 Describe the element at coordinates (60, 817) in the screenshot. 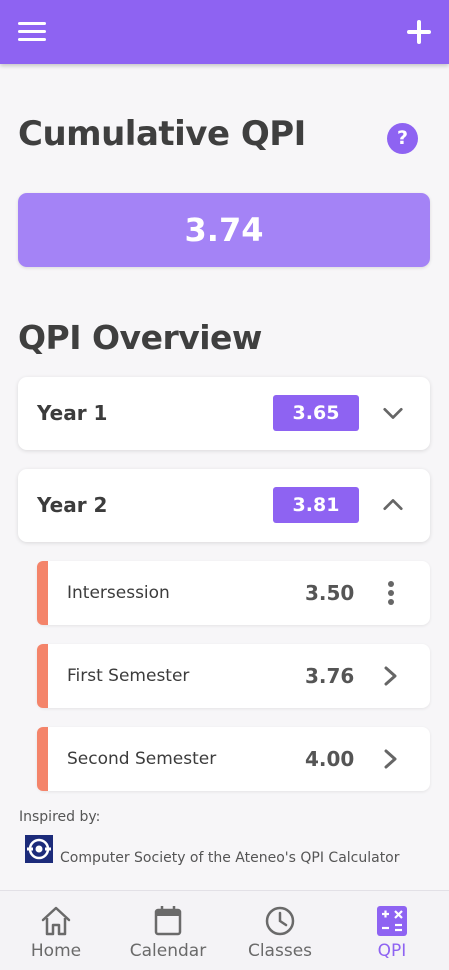

I see `inspired-label: Inspired by:` at that location.